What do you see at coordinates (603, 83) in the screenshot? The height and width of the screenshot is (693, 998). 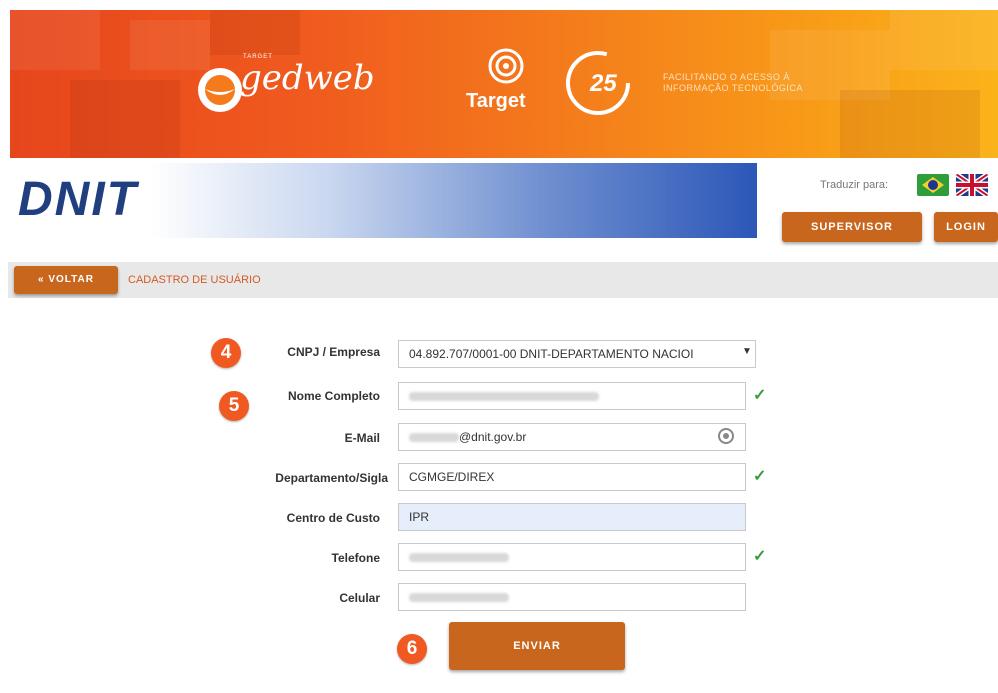 I see `anniversary-number: 25` at bounding box center [603, 83].